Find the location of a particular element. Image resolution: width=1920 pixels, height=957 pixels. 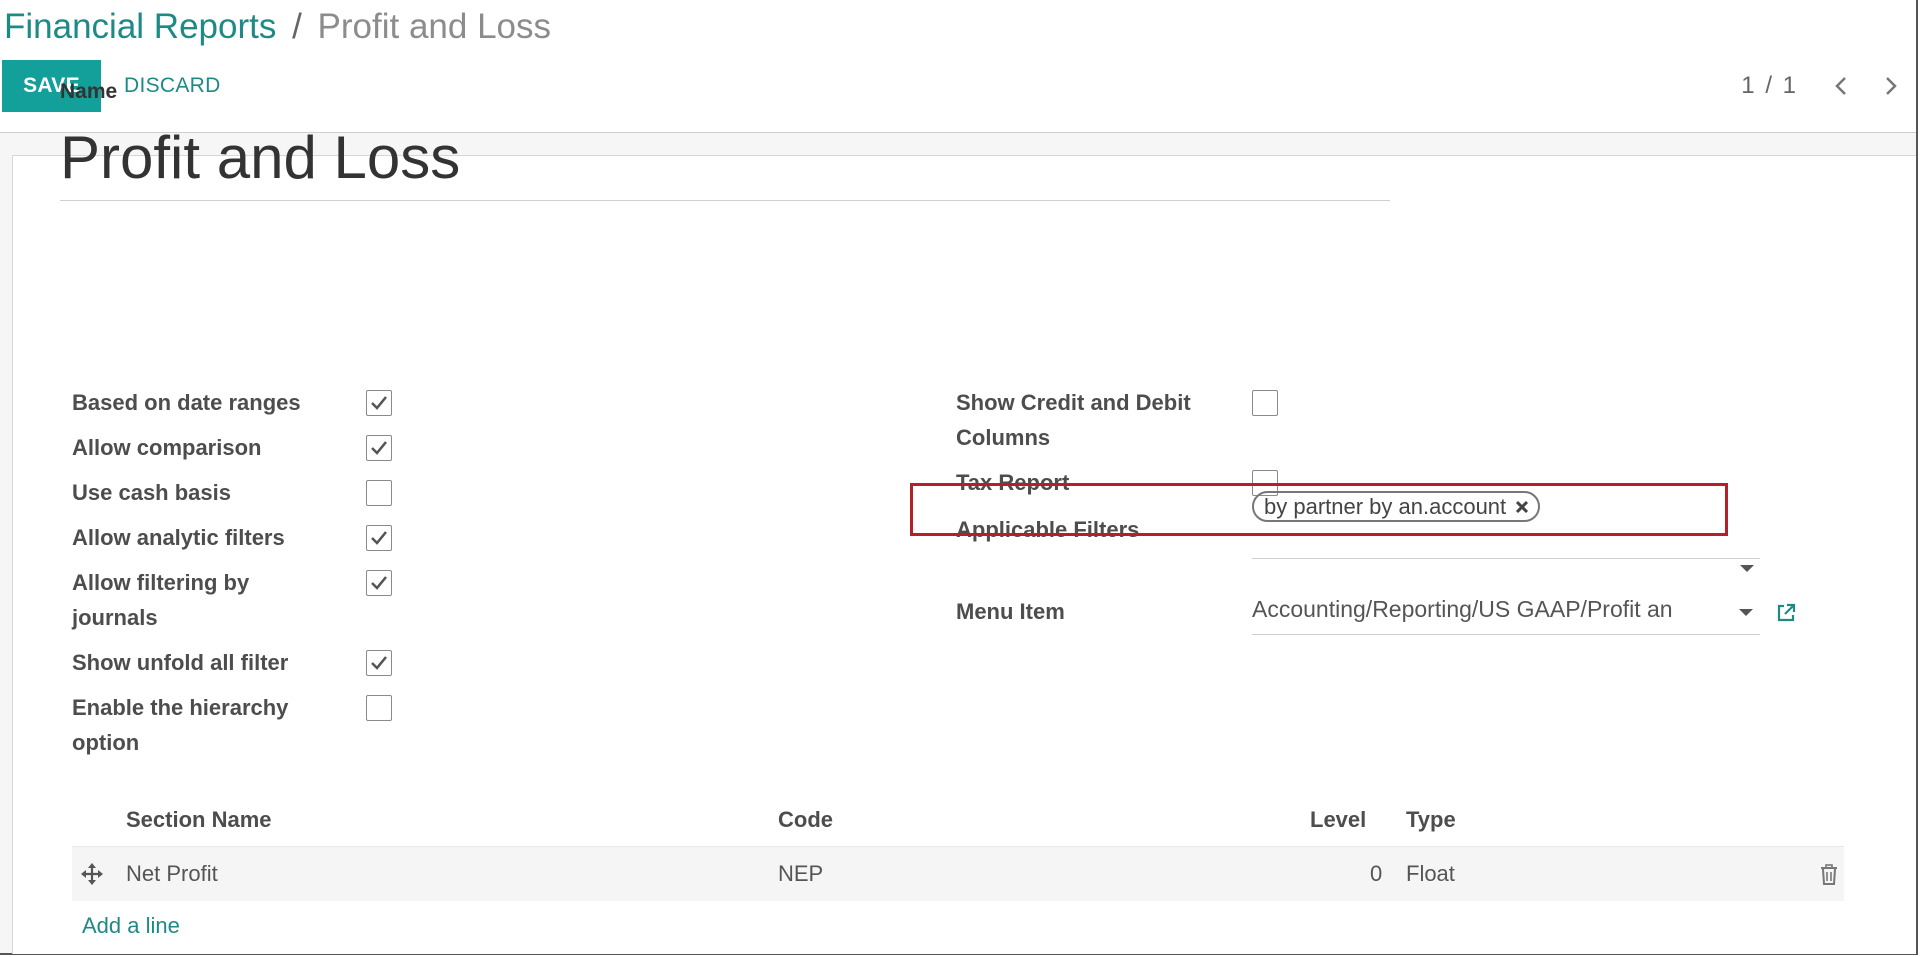

field-applicable-filters: Applicable Filters is located at coordinates (1047, 529).